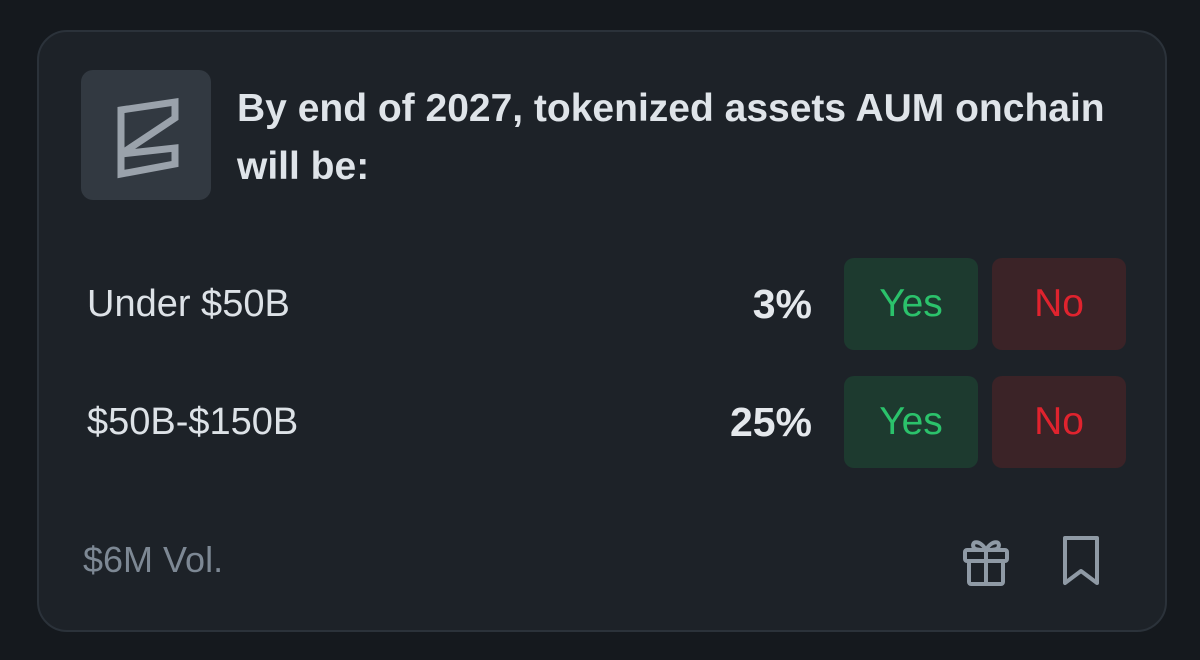 The height and width of the screenshot is (660, 1200). Describe the element at coordinates (188, 304) in the screenshot. I see `outcome-label: Under $50B` at that location.